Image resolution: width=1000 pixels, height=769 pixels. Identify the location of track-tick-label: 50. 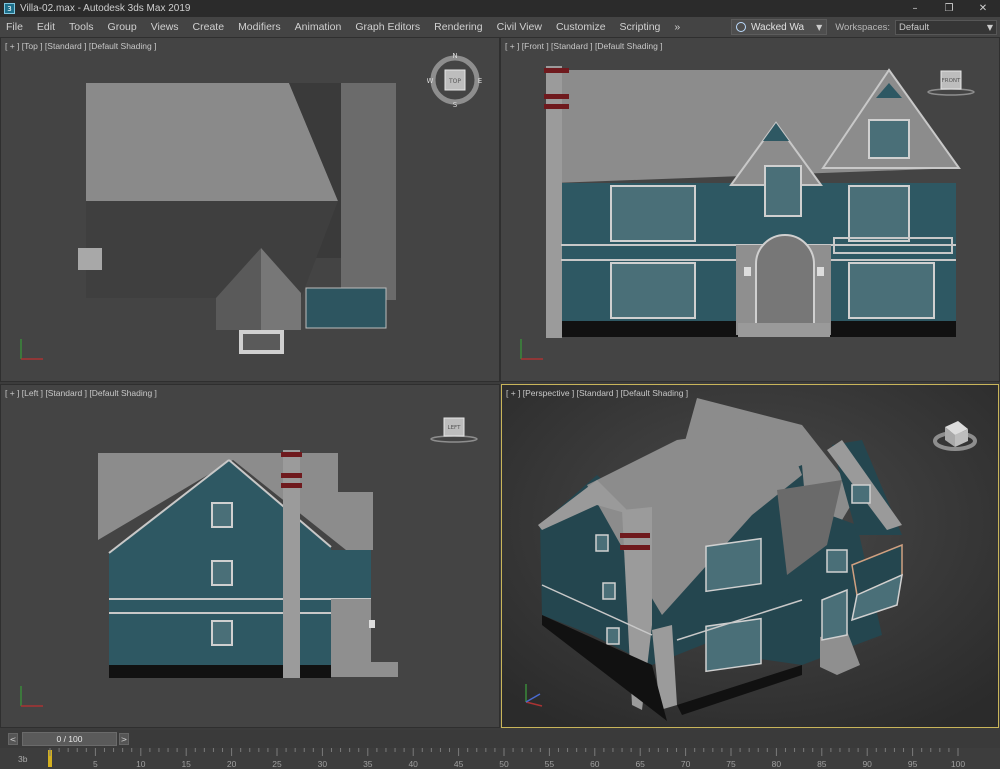
(504, 764).